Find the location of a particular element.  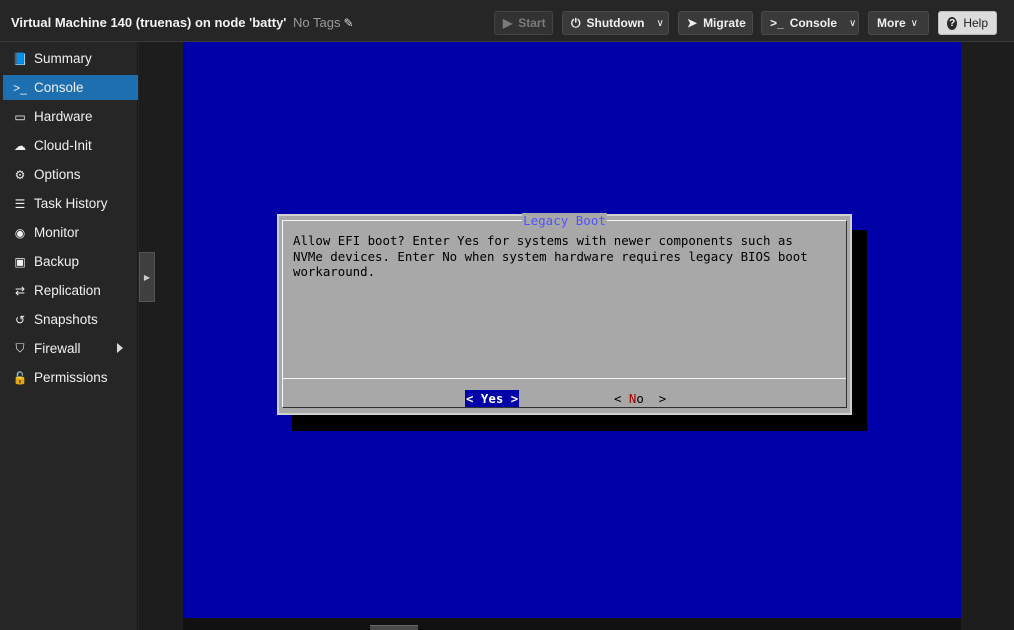

floppy-icon: ▣ is located at coordinates (20, 261).